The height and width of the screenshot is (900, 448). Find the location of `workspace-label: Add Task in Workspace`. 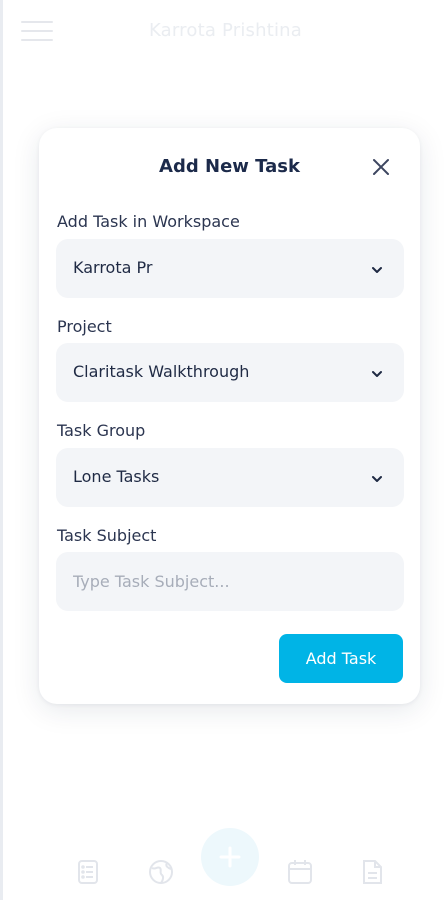

workspace-label: Add Task in Workspace is located at coordinates (148, 221).